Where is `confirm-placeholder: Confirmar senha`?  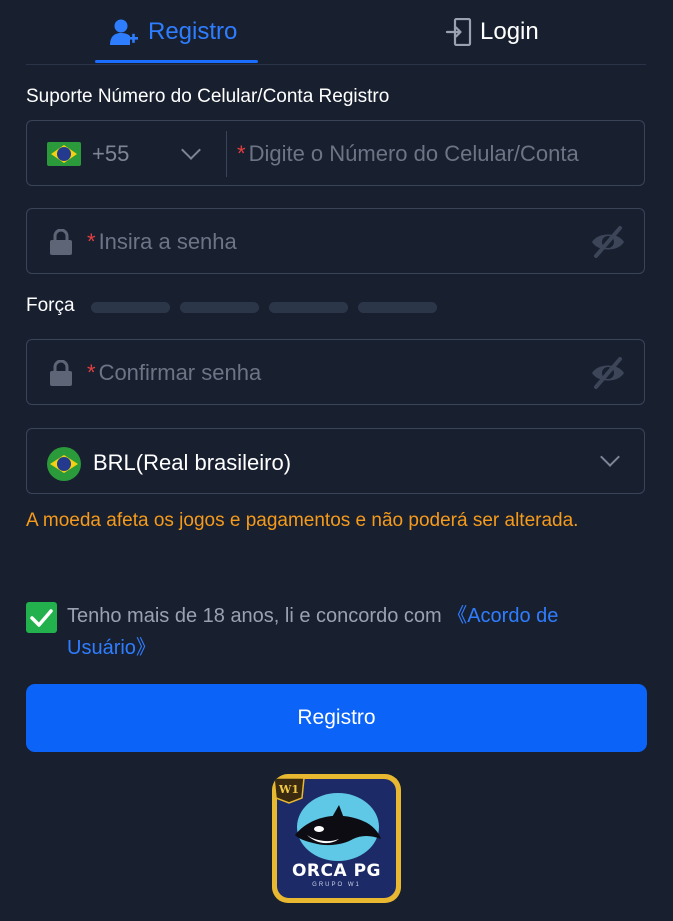 confirm-placeholder: Confirmar senha is located at coordinates (180, 372).